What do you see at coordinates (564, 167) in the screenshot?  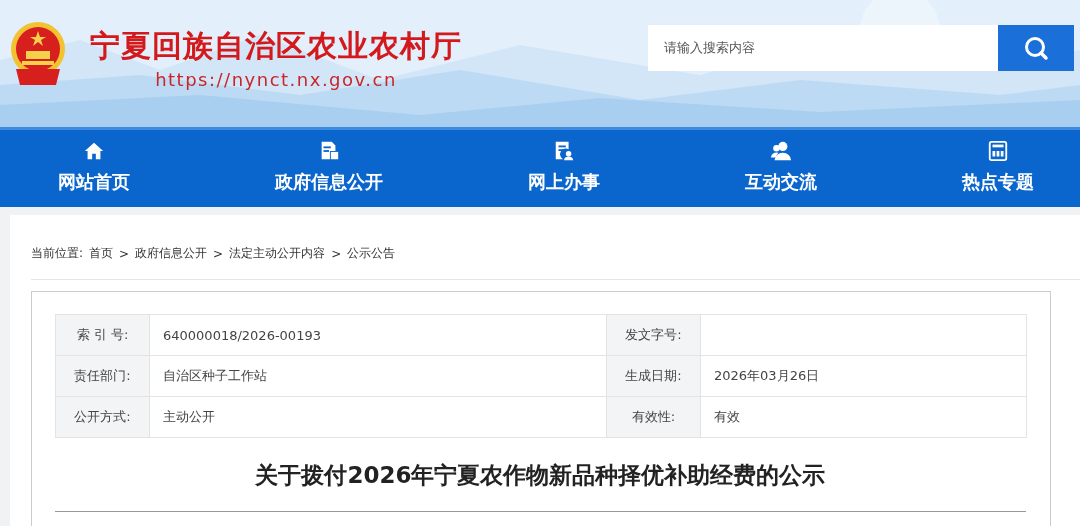 I see `nav-item: 网上办事` at bounding box center [564, 167].